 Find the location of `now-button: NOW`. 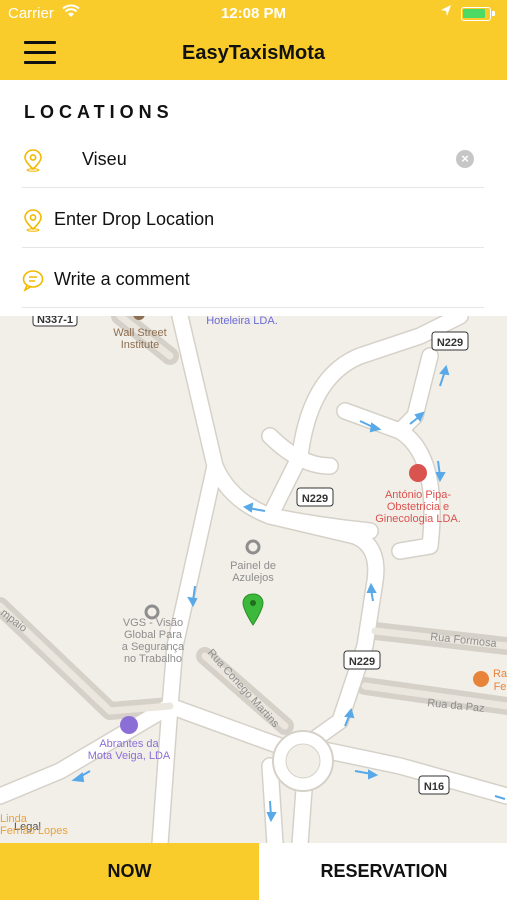

now-button: NOW is located at coordinates (129, 871).